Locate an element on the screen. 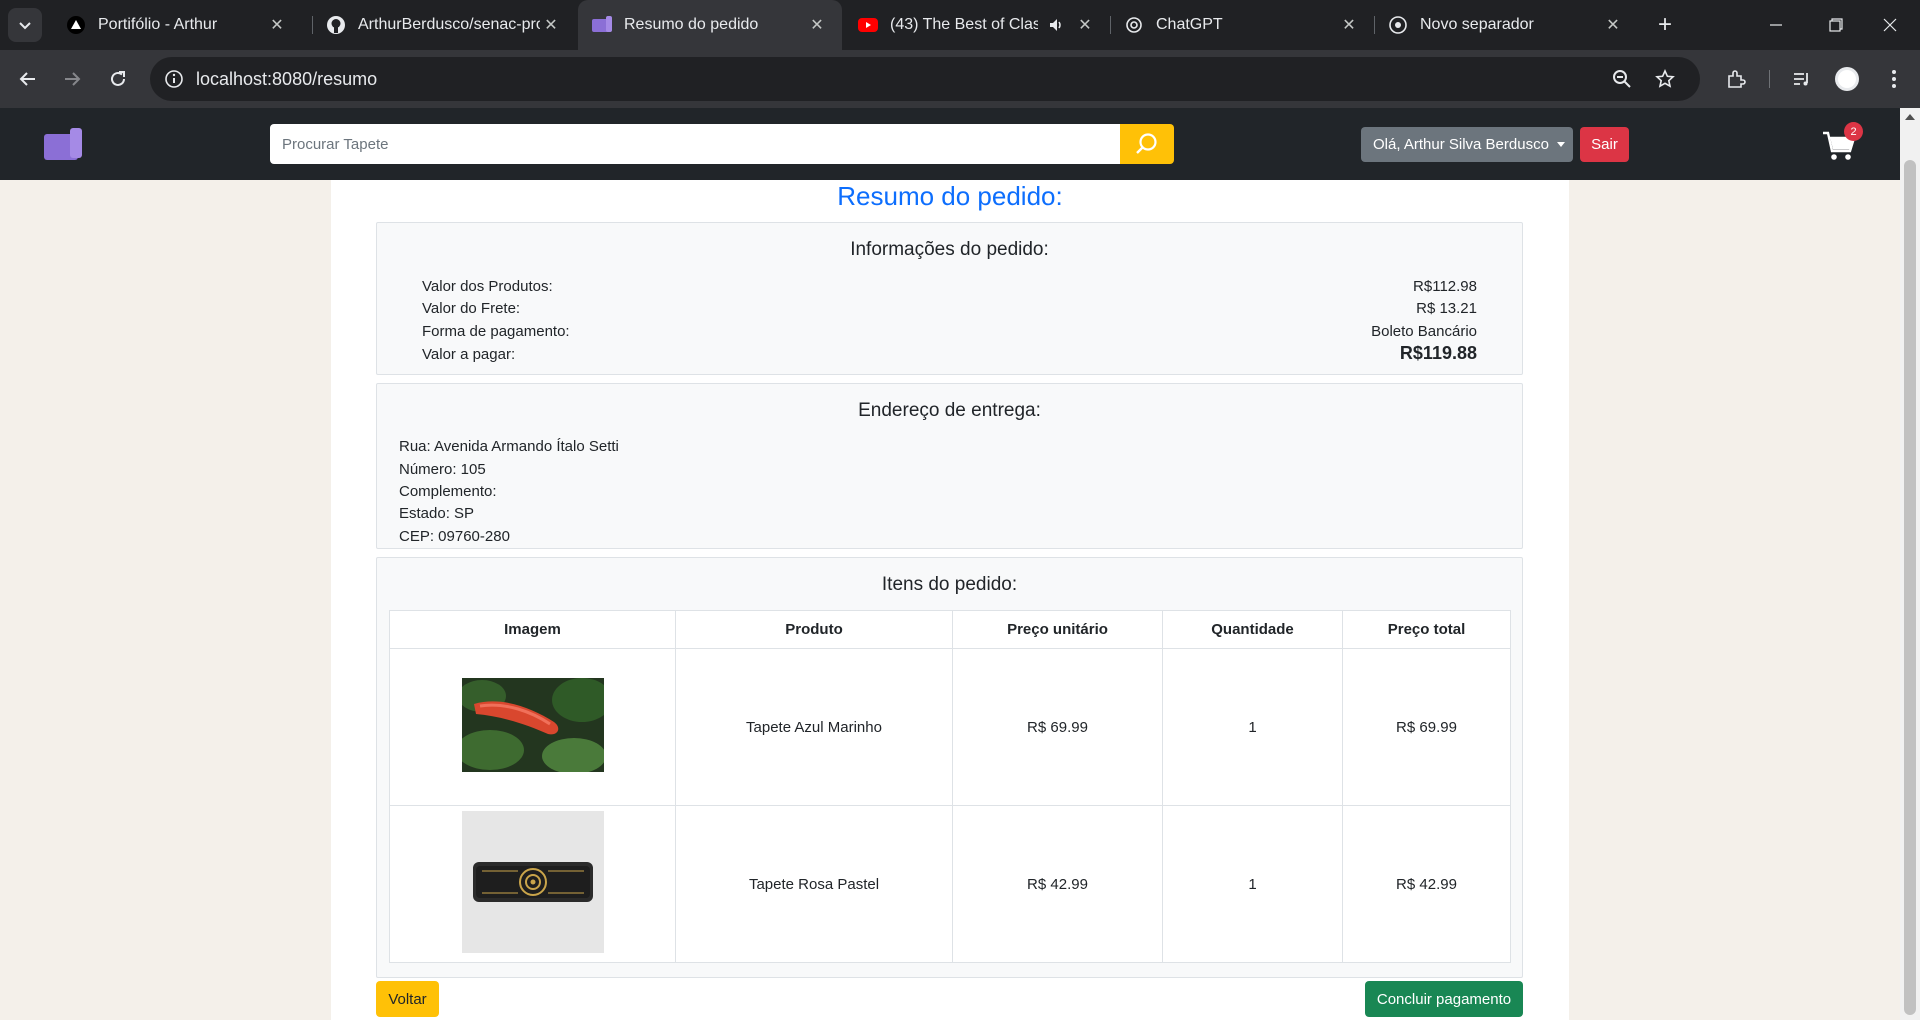 The height and width of the screenshot is (1020, 1920). browser-toolbar: localhost:8080/resumo is located at coordinates (960, 79).